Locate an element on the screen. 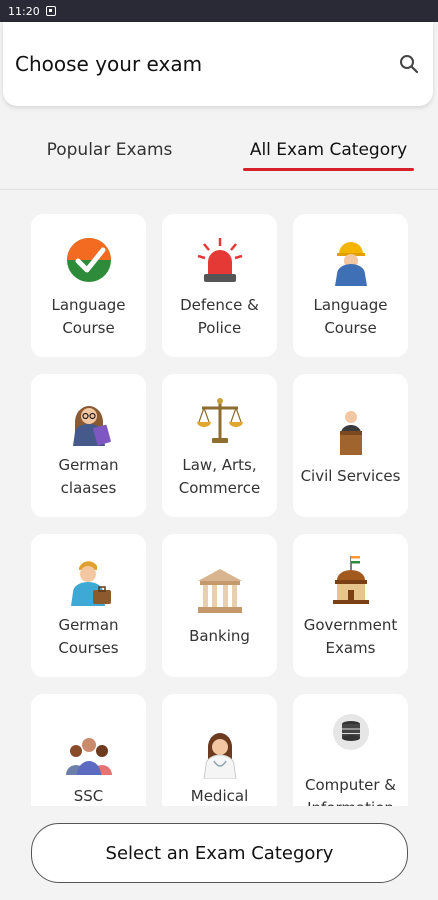 The width and height of the screenshot is (438, 900). category-card: Government Exams is located at coordinates (350, 605).